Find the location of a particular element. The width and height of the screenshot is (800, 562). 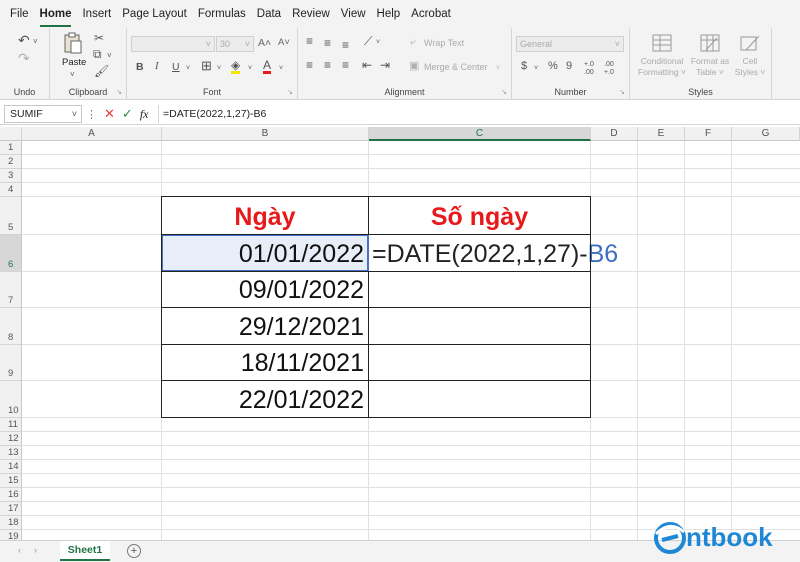

row-header-7: 7 is located at coordinates (11, 290).